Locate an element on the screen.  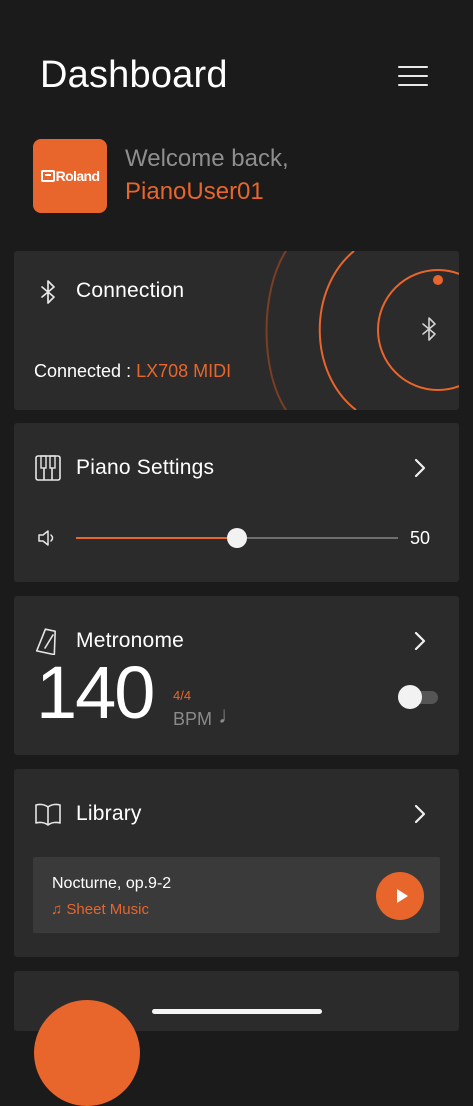
metronome-toggle is located at coordinates (419, 697).